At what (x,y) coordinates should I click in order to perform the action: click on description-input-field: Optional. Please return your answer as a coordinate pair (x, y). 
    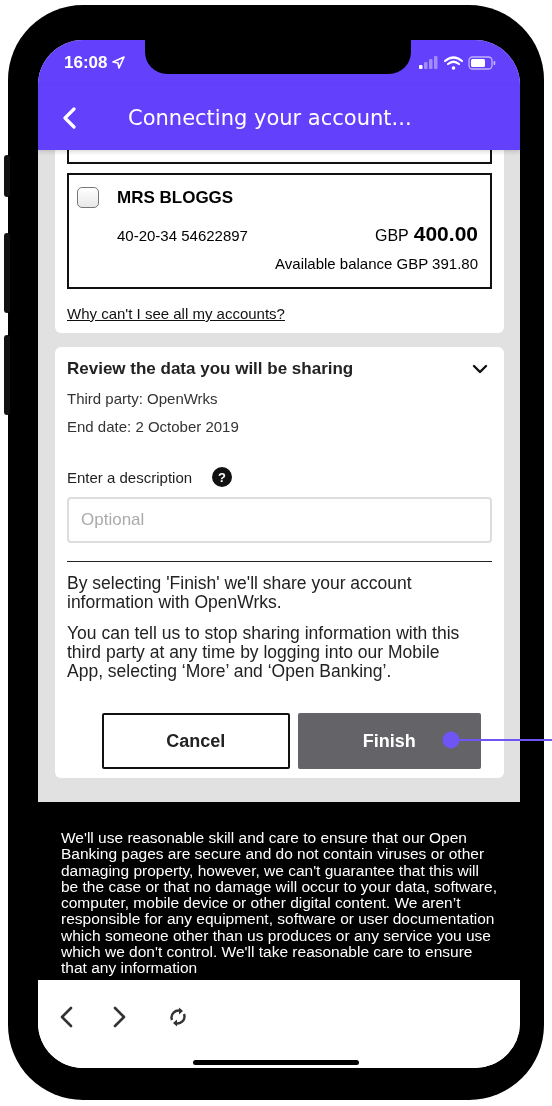
    Looking at the image, I should click on (279, 520).